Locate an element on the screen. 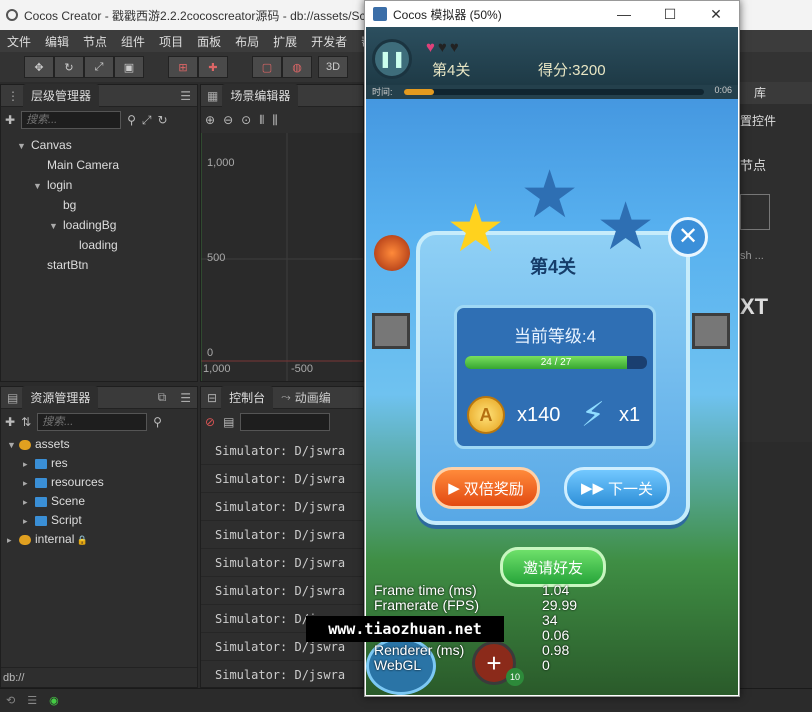  hierarchy-node: ▼ Canvas is located at coordinates (99, 145).